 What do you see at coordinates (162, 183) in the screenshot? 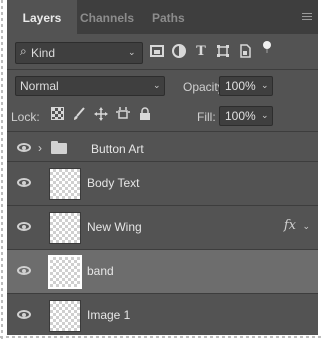
I see `layer-row: Body Text` at bounding box center [162, 183].